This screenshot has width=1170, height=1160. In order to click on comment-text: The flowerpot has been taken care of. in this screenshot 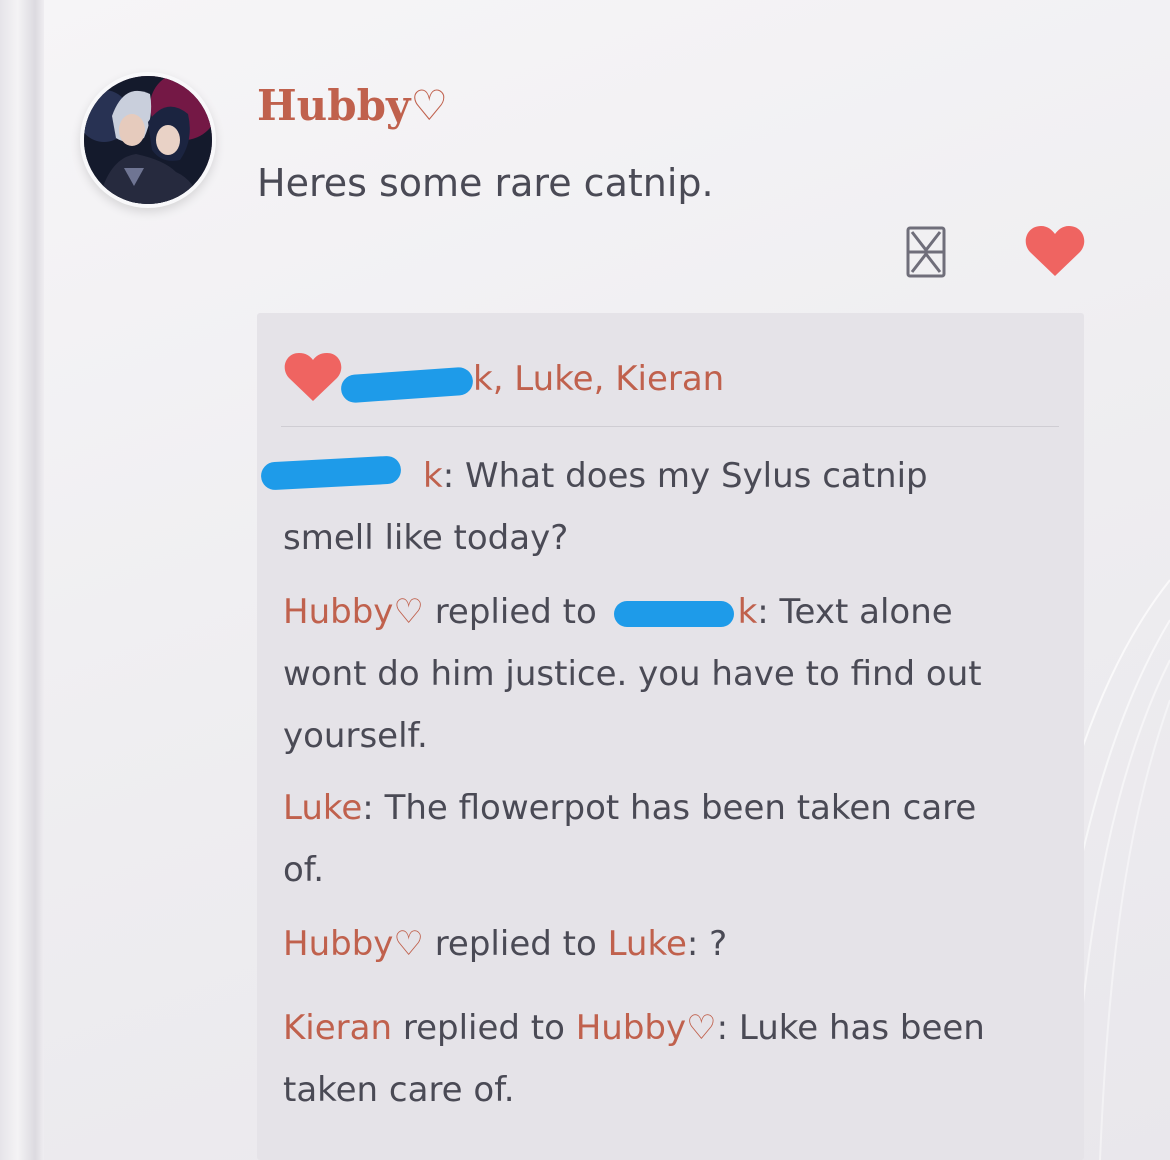, I will do `click(630, 839)`.